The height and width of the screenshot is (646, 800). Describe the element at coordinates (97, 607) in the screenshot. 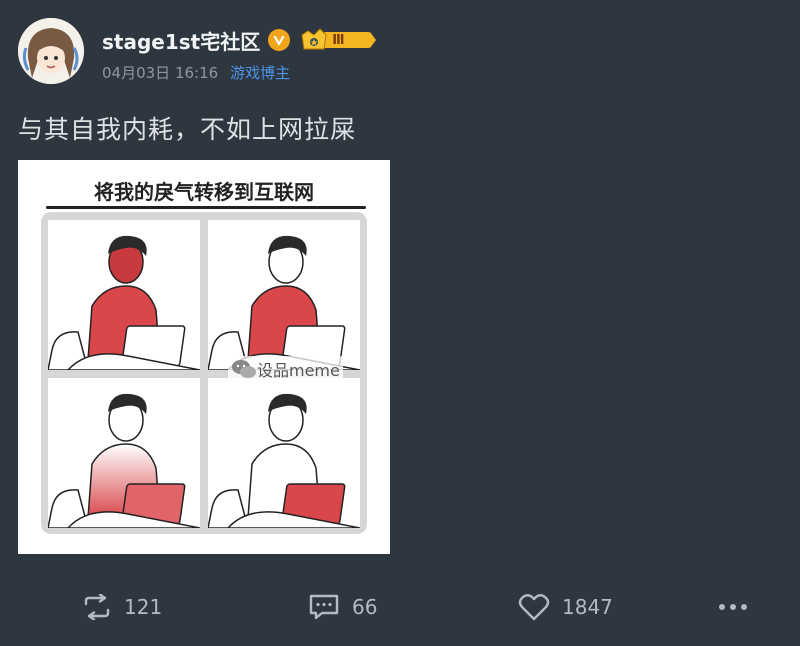

I see `repost-icon` at that location.